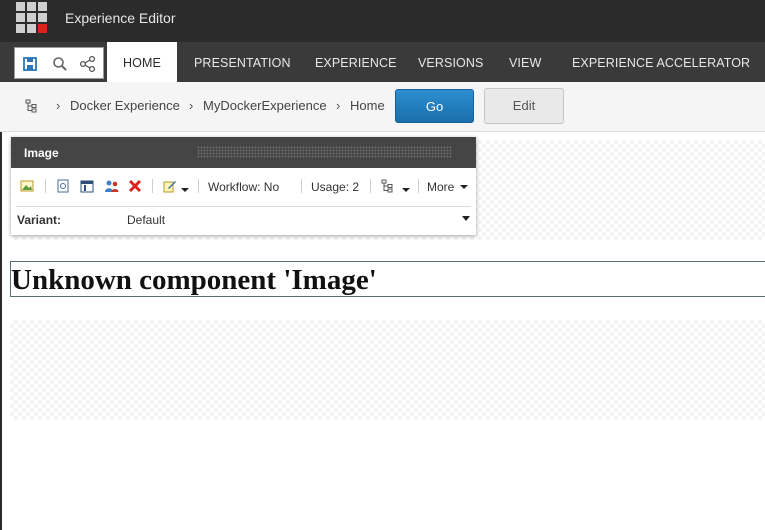 Image resolution: width=765 pixels, height=530 pixels. What do you see at coordinates (142, 62) in the screenshot?
I see `tab-home: HOME` at bounding box center [142, 62].